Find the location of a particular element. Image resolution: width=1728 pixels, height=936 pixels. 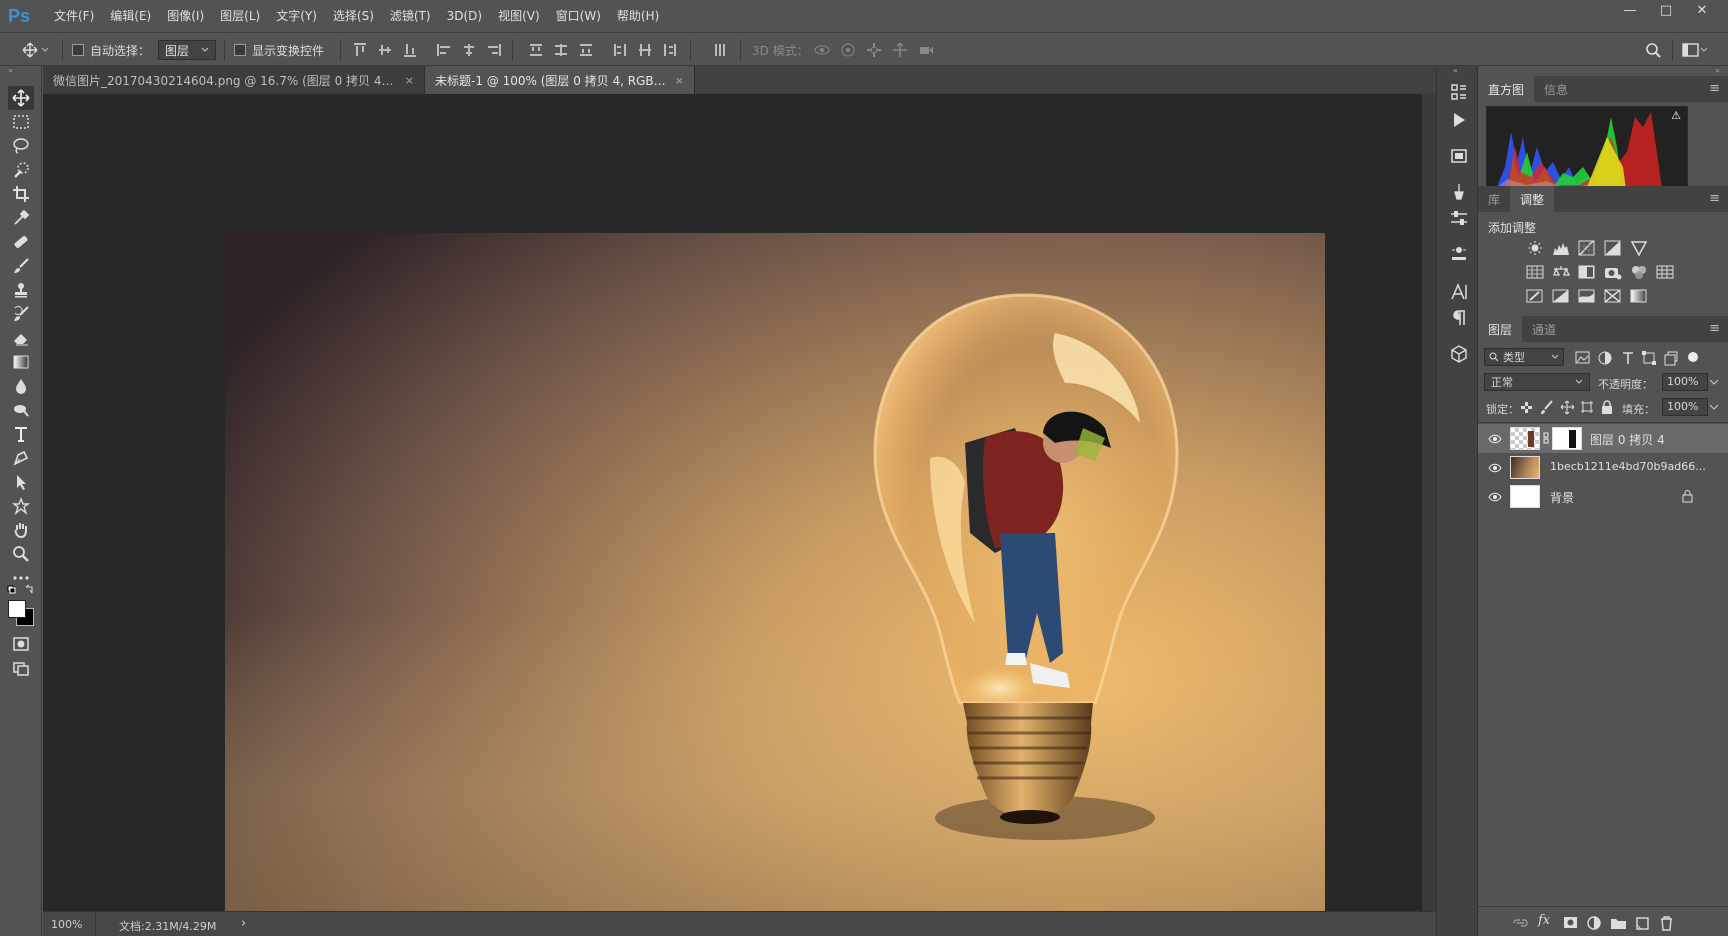

opacity-input: 100% is located at coordinates (1685, 382).